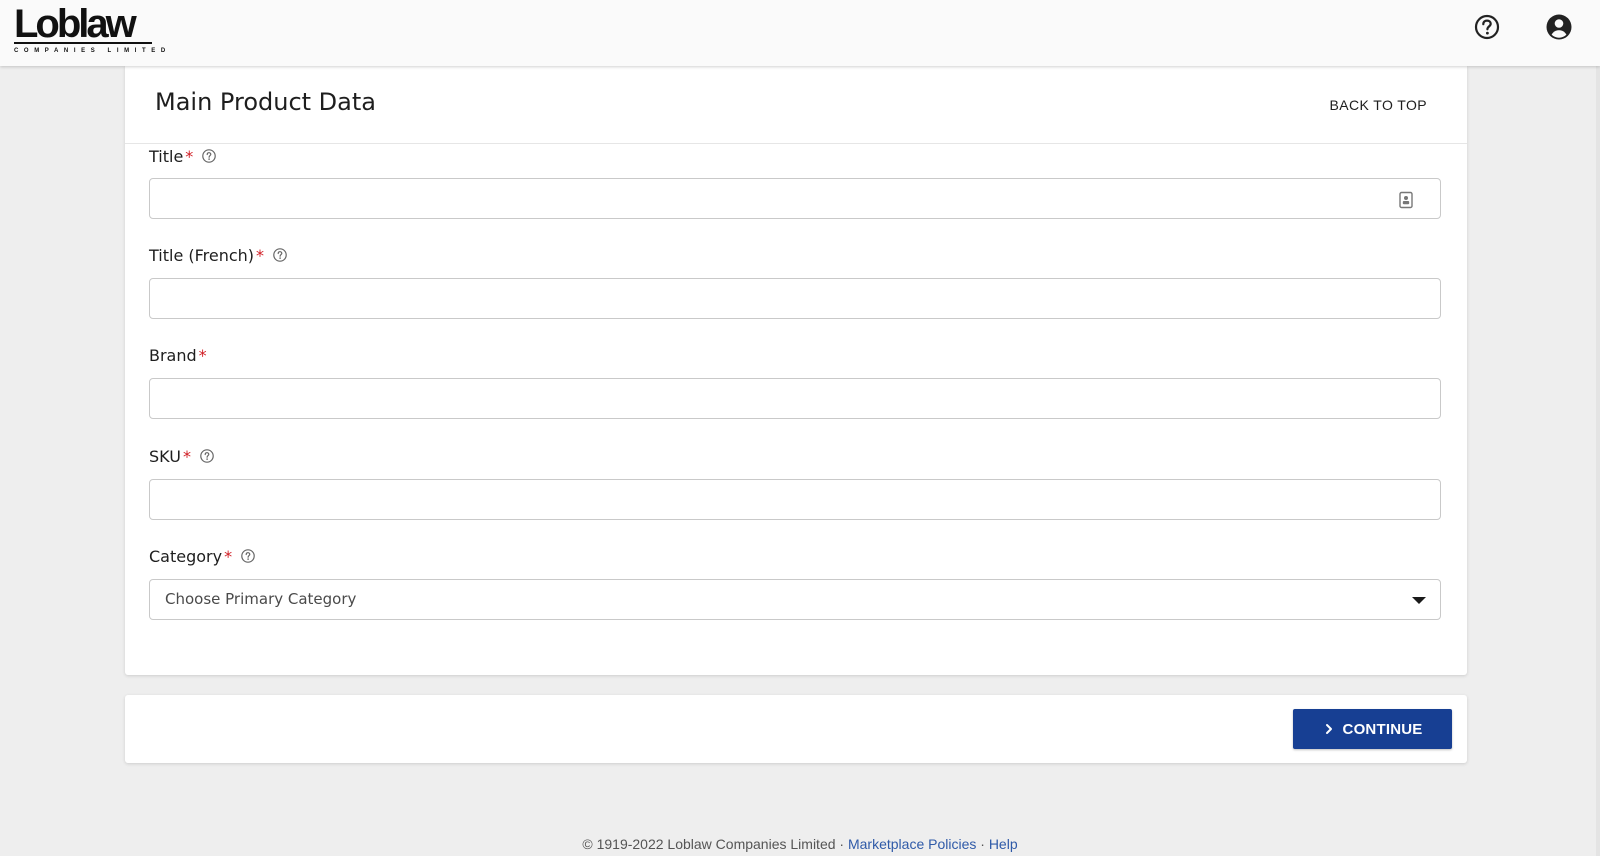 The width and height of the screenshot is (1600, 856). What do you see at coordinates (92, 51) in the screenshot?
I see `logo-subtitle: COMPANIES LIMITED` at bounding box center [92, 51].